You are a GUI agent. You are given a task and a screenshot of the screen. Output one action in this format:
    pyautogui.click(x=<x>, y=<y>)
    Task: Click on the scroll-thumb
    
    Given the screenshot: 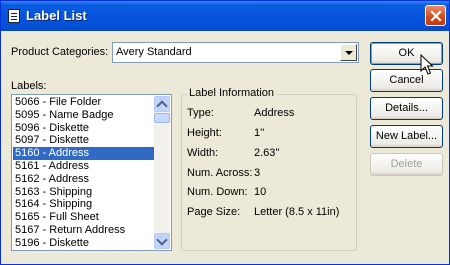 What is the action you would take?
    pyautogui.click(x=162, y=118)
    